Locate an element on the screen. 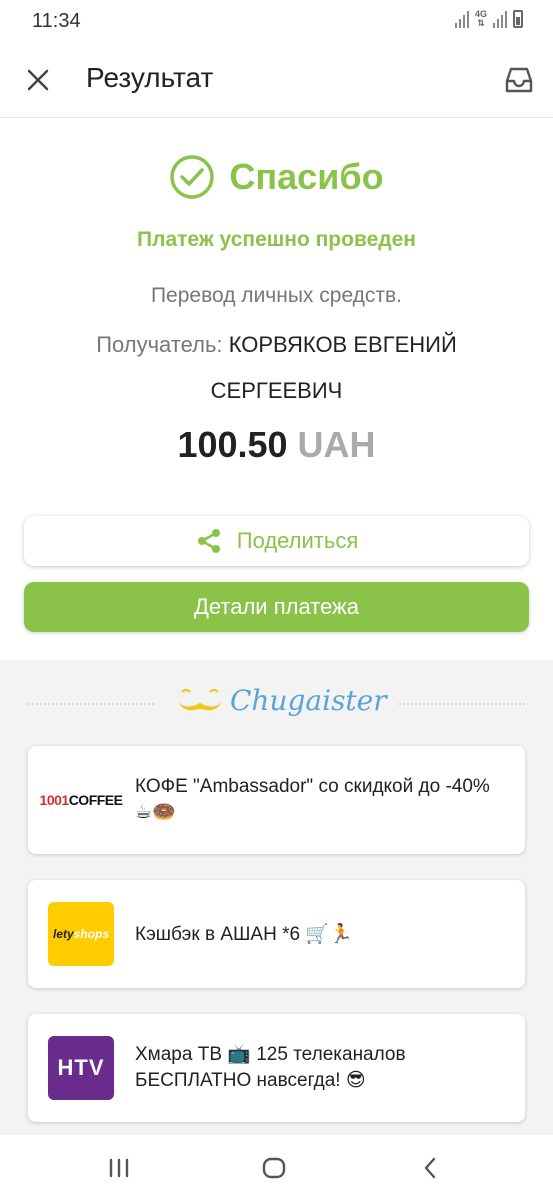 The width and height of the screenshot is (553, 1200). letyshops-logo-b: shops is located at coordinates (91, 934).